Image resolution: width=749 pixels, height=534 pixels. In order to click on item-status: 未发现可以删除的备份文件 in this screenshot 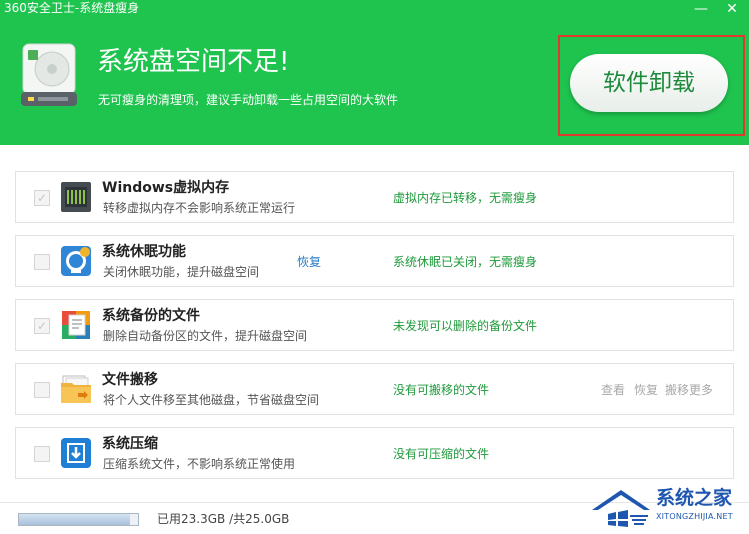, I will do `click(465, 326)`.